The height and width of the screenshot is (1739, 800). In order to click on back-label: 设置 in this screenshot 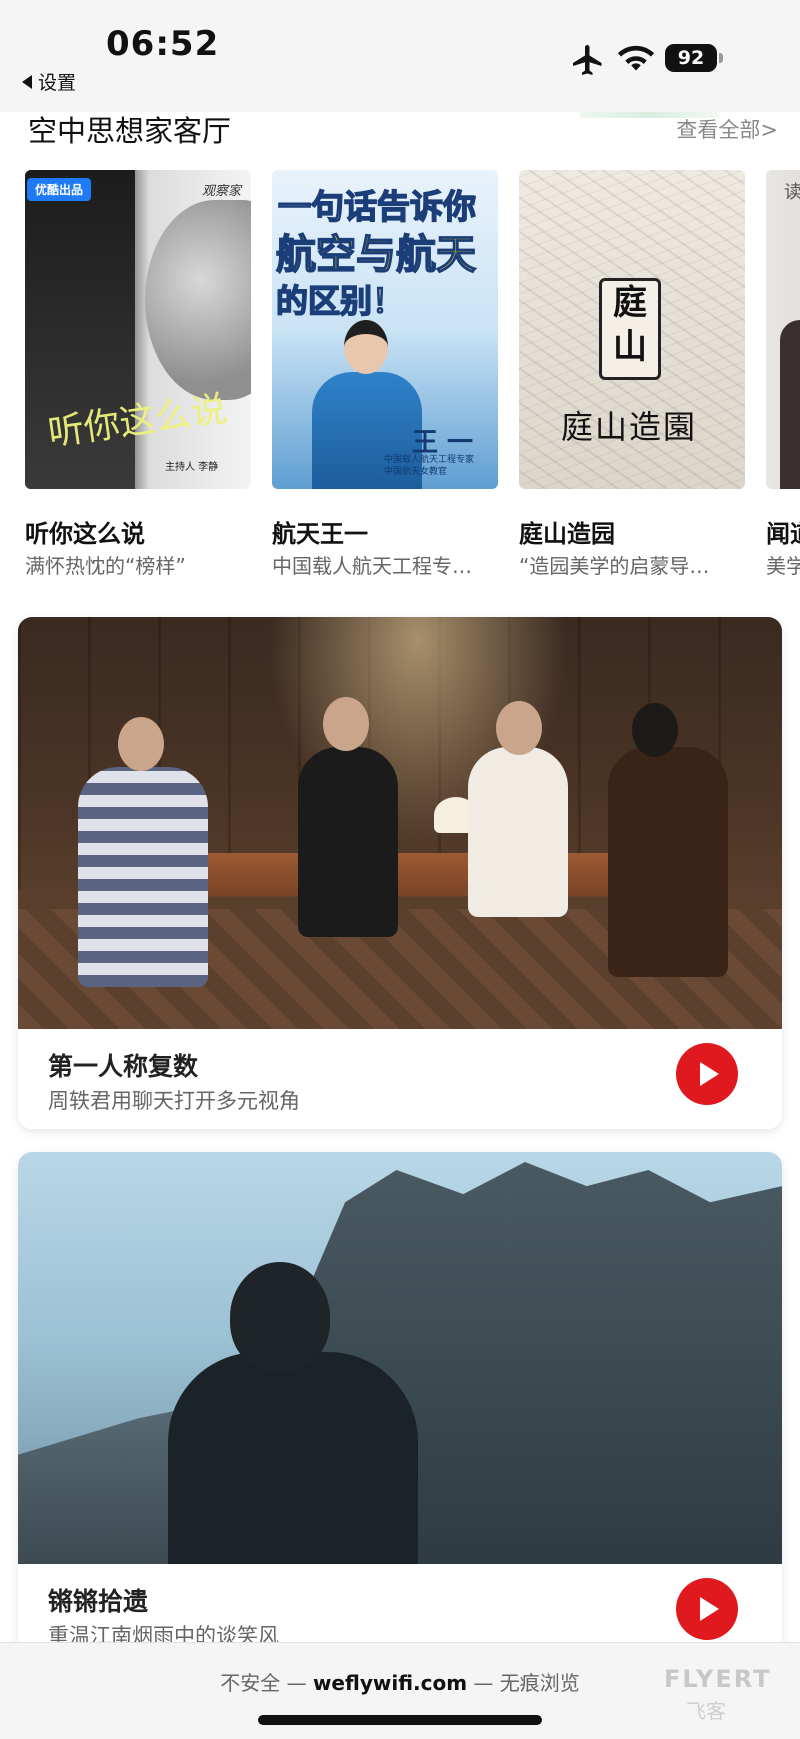, I will do `click(57, 83)`.